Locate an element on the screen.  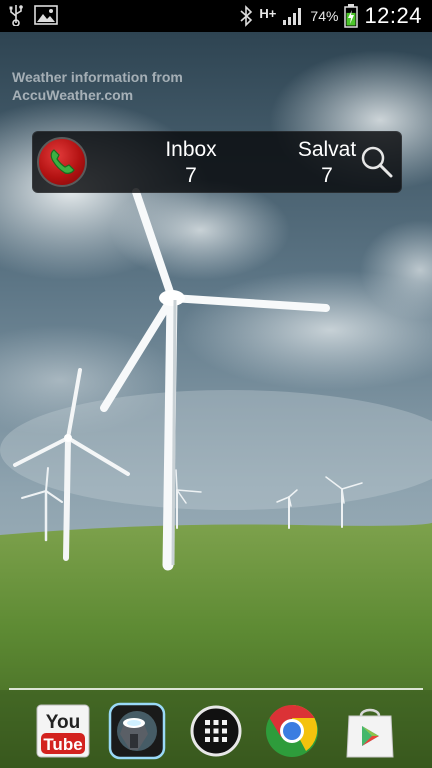
network-type: H+ is located at coordinates (268, 13).